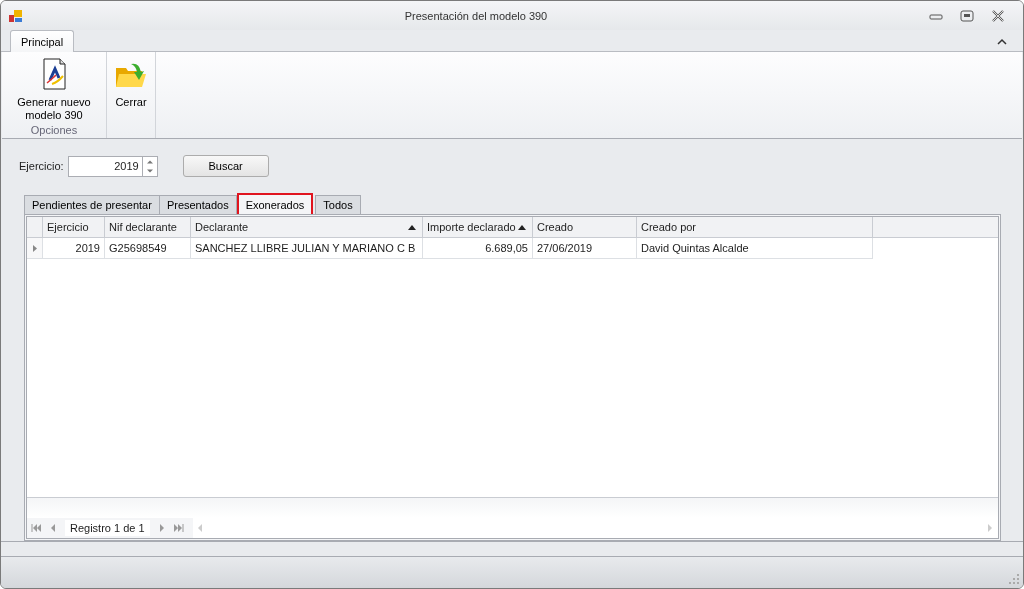  What do you see at coordinates (755, 249) in the screenshot?
I see `table-cell: David Quintas Alcalde` at bounding box center [755, 249].